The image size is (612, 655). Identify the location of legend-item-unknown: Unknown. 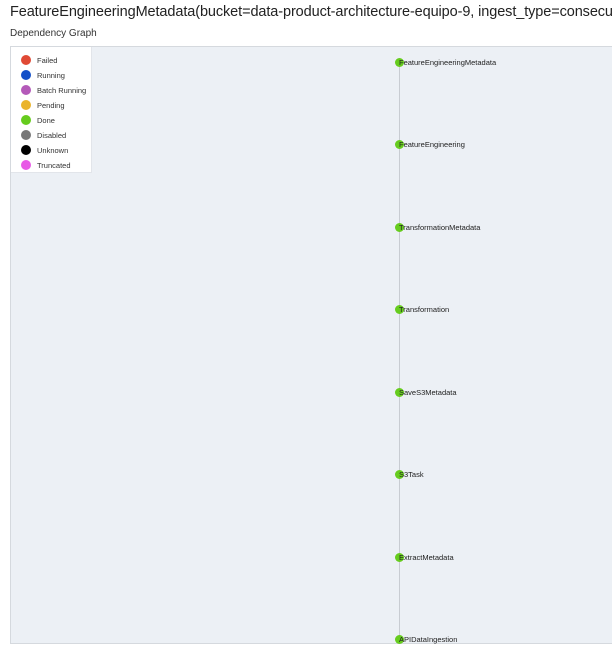
(44, 150).